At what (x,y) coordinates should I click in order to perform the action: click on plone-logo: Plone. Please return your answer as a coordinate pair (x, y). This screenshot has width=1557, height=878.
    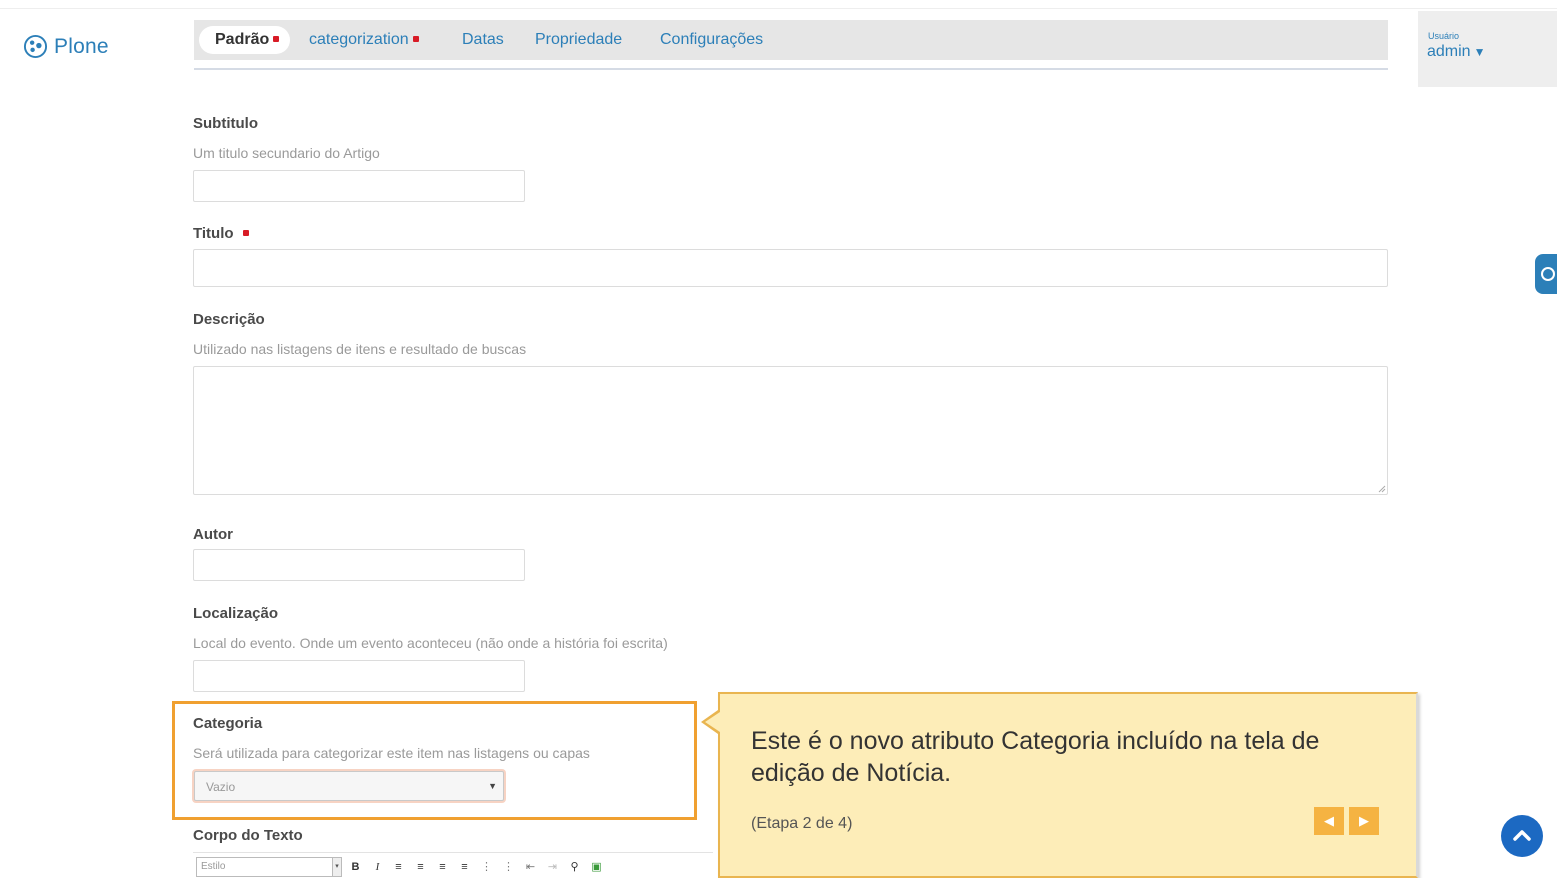
    Looking at the image, I should click on (66, 46).